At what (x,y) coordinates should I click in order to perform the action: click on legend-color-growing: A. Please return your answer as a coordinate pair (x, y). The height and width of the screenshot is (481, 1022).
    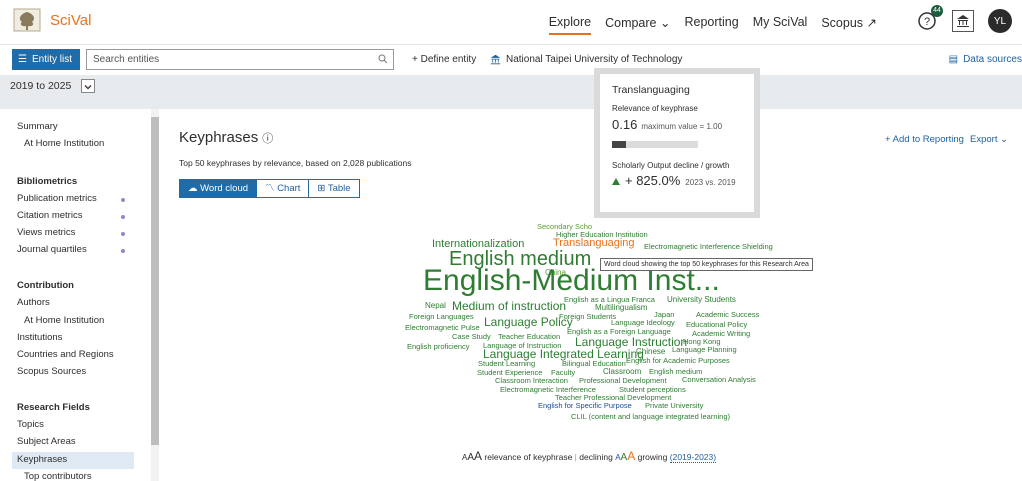
    Looking at the image, I should click on (631, 456).